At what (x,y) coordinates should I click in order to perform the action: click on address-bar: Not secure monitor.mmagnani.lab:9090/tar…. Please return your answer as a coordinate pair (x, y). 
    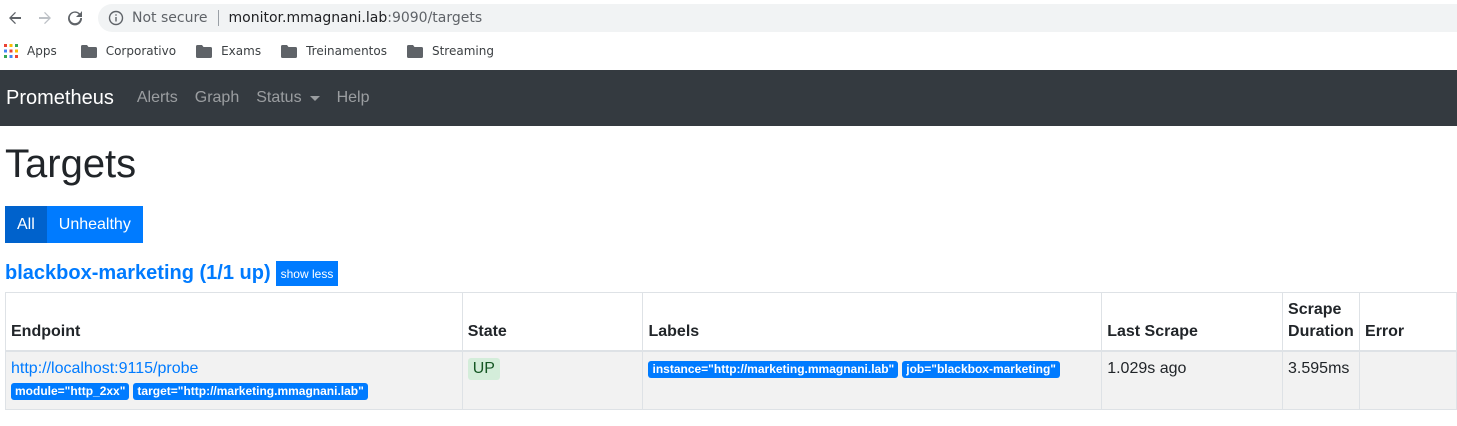
    Looking at the image, I should click on (777, 18).